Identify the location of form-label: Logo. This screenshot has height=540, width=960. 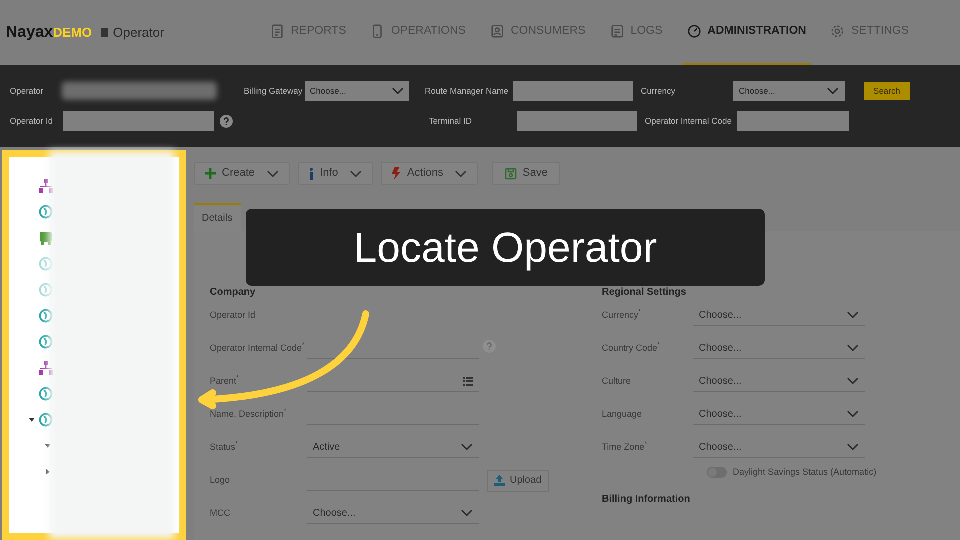
(221, 480).